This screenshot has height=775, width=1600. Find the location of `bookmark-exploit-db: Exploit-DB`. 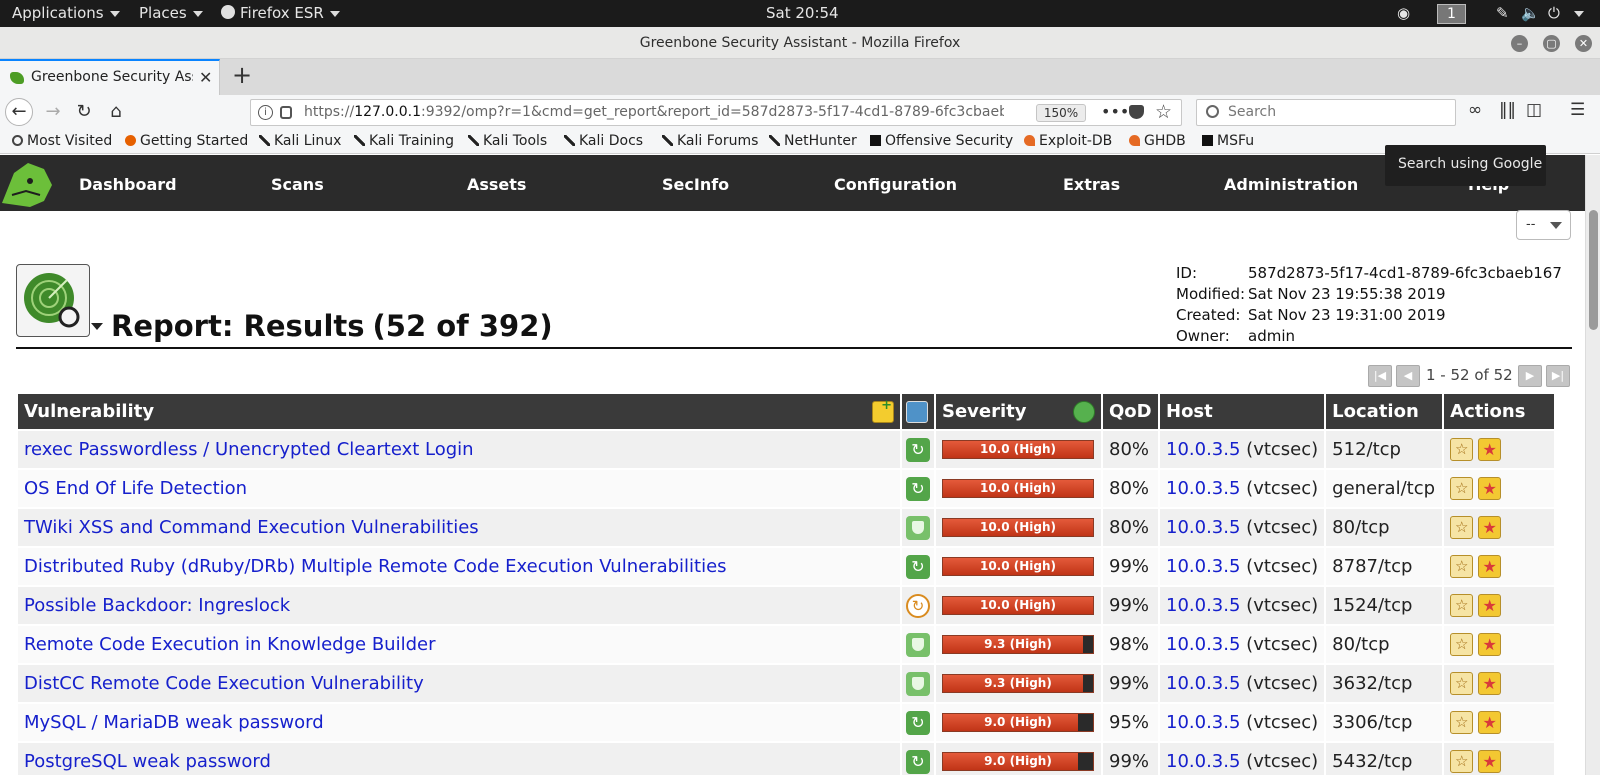

bookmark-exploit-db: Exploit-DB is located at coordinates (1068, 141).